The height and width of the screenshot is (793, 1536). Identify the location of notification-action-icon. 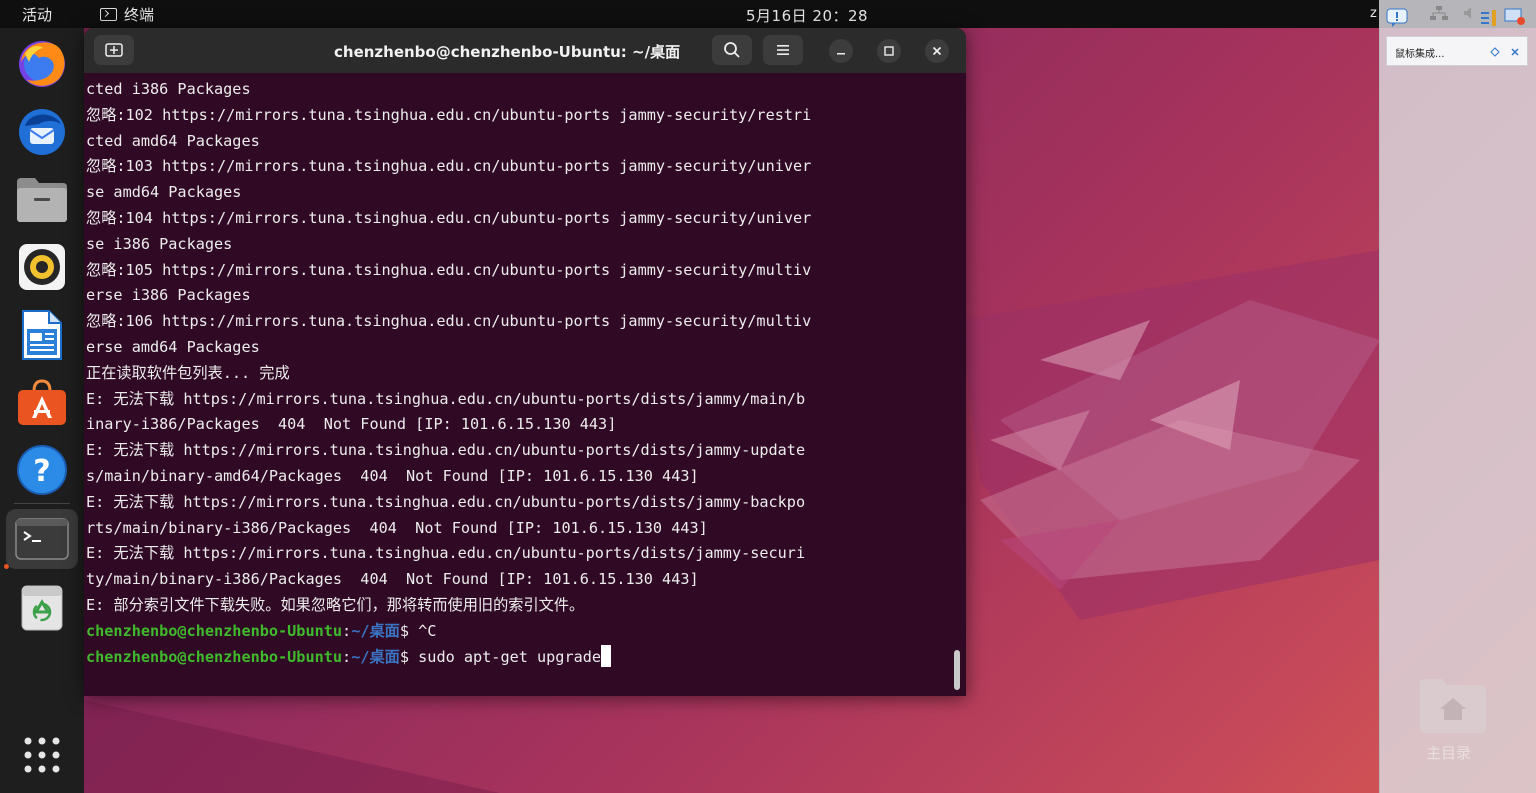
(1495, 52).